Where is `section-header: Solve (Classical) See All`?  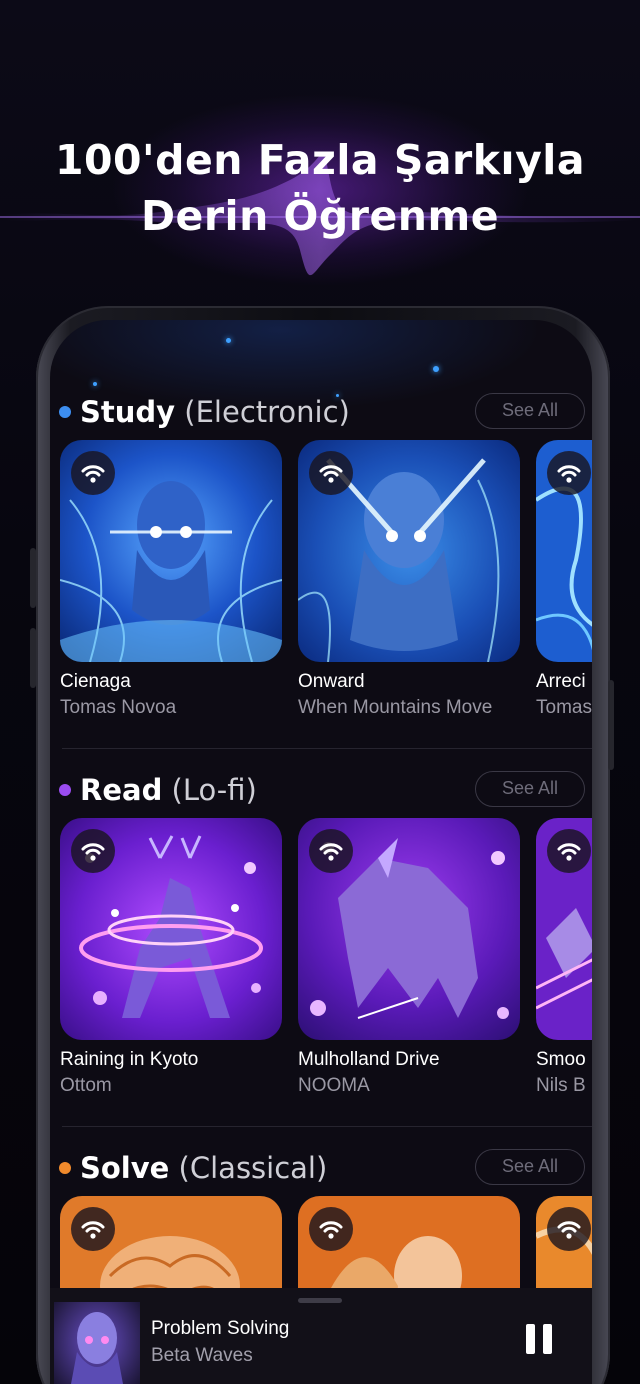 section-header: Solve (Classical) See All is located at coordinates (321, 1168).